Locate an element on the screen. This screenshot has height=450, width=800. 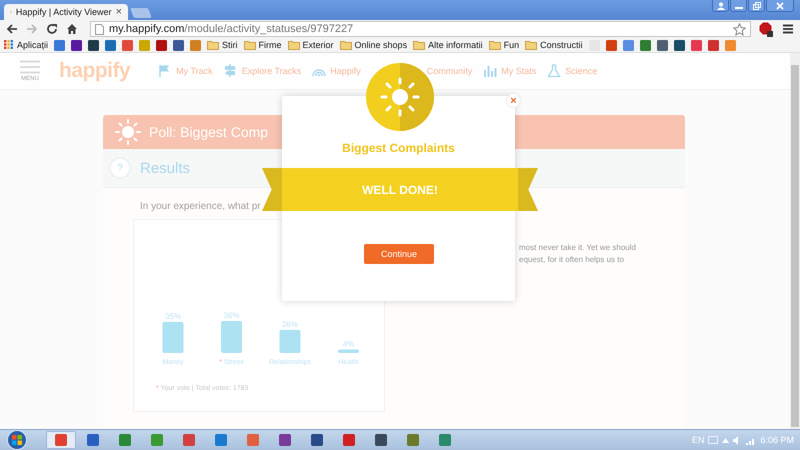
sun-icon is located at coordinates (128, 132).